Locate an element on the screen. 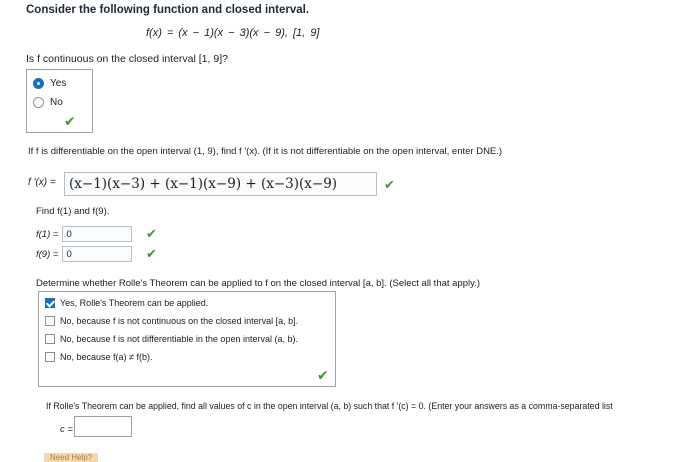 The image size is (700, 462). continuity-answer-box: Yes No ✔ is located at coordinates (59, 101).